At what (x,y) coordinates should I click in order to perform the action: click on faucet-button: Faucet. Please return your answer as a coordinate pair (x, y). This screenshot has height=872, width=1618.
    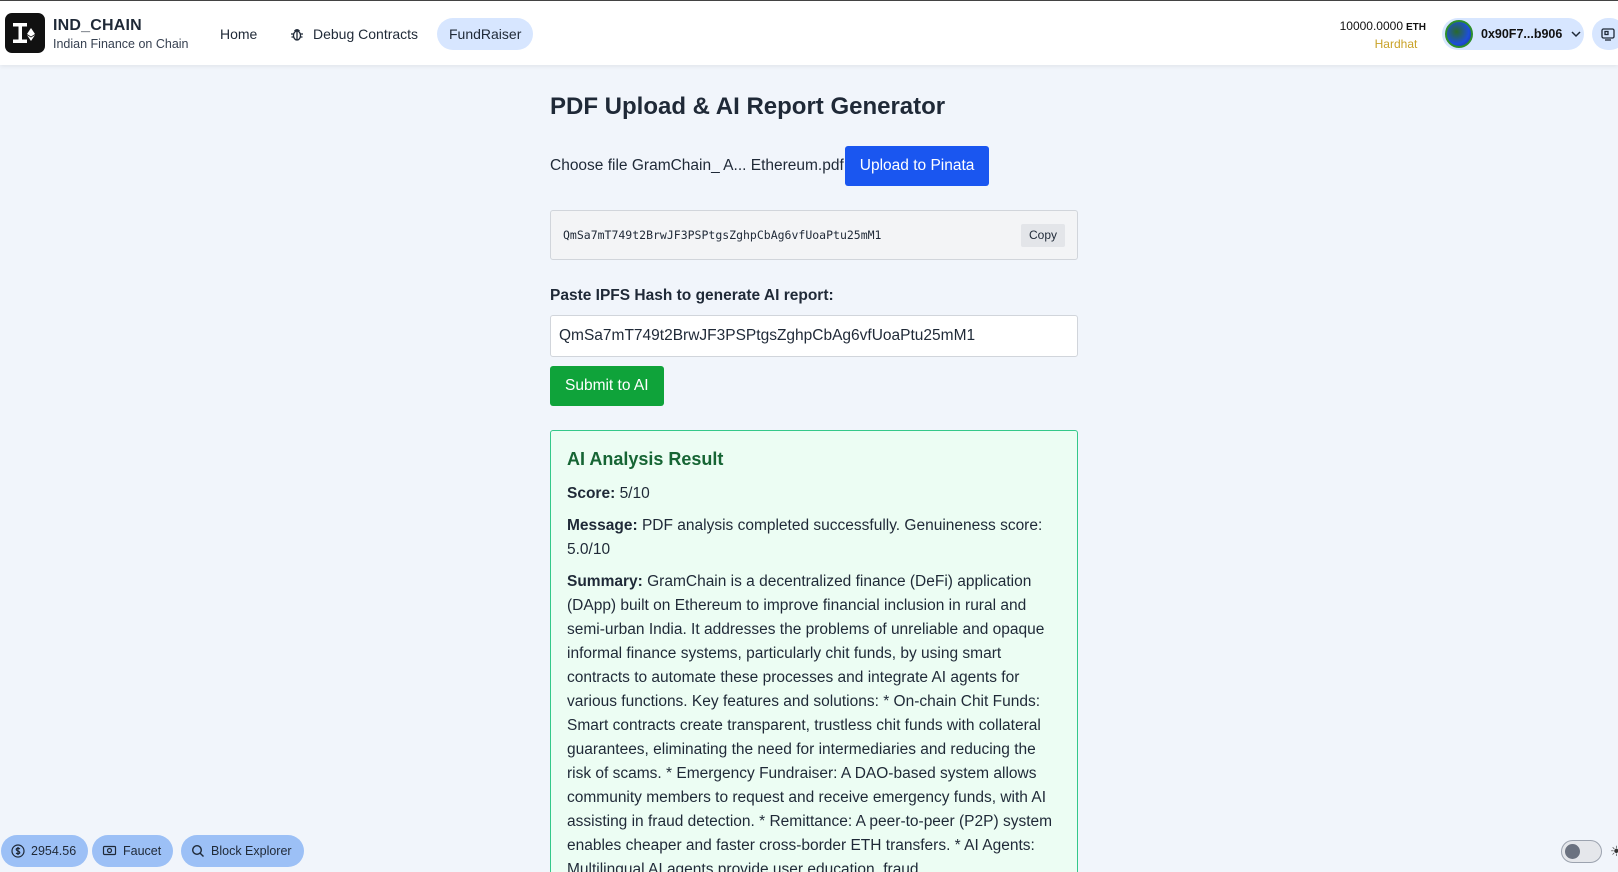
    Looking at the image, I should click on (133, 851).